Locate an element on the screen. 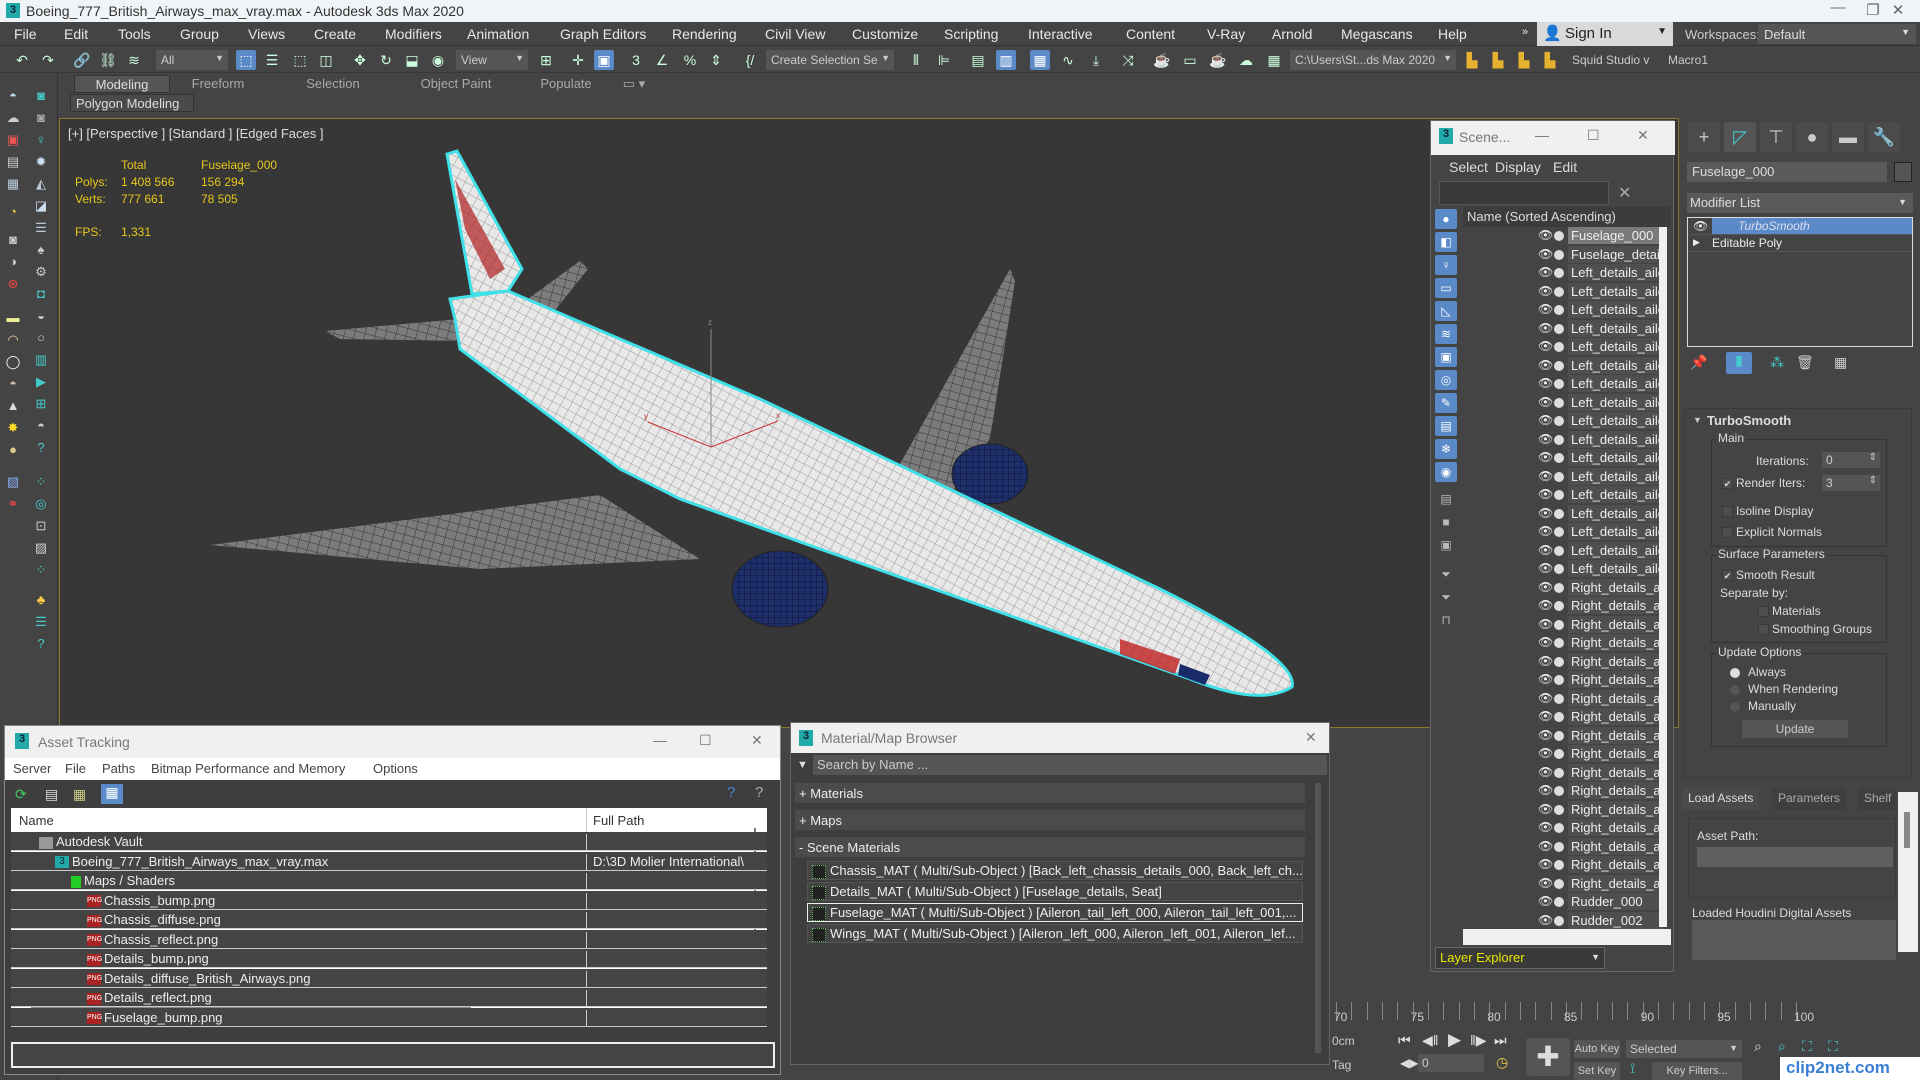 The width and height of the screenshot is (1920, 1080). camera-sequence-icon: ◙ is located at coordinates (41, 118).